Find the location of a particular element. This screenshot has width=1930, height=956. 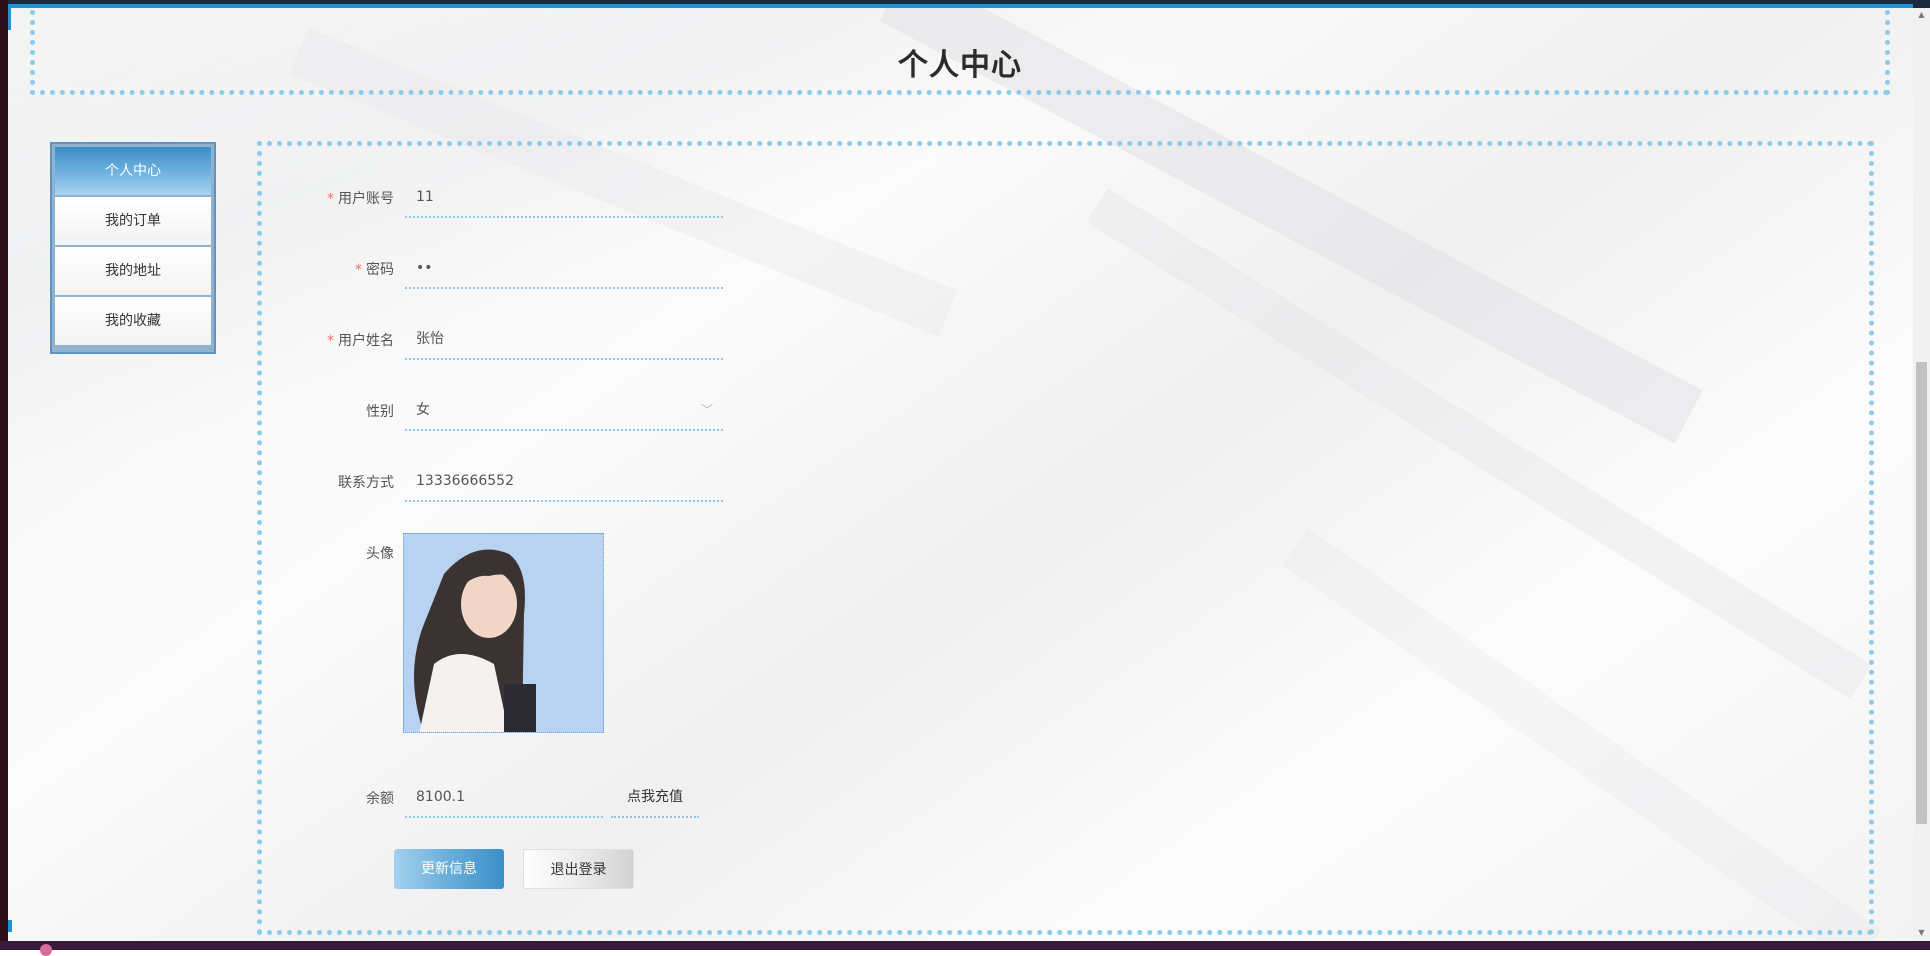

avatar-upload is located at coordinates (503, 633).